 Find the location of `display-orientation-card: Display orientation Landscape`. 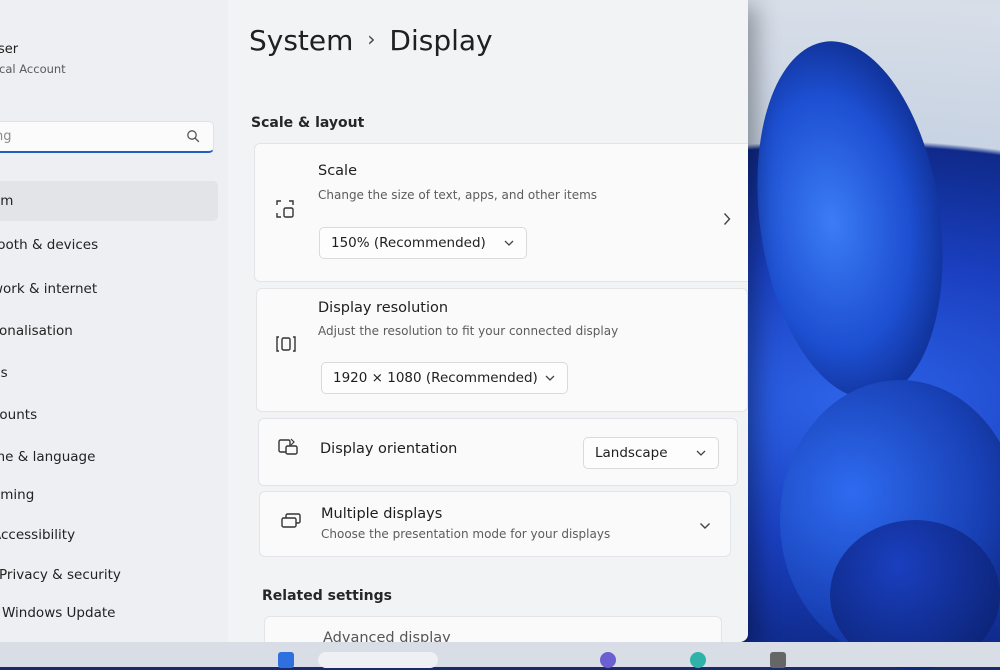

display-orientation-card: Display orientation Landscape is located at coordinates (498, 452).